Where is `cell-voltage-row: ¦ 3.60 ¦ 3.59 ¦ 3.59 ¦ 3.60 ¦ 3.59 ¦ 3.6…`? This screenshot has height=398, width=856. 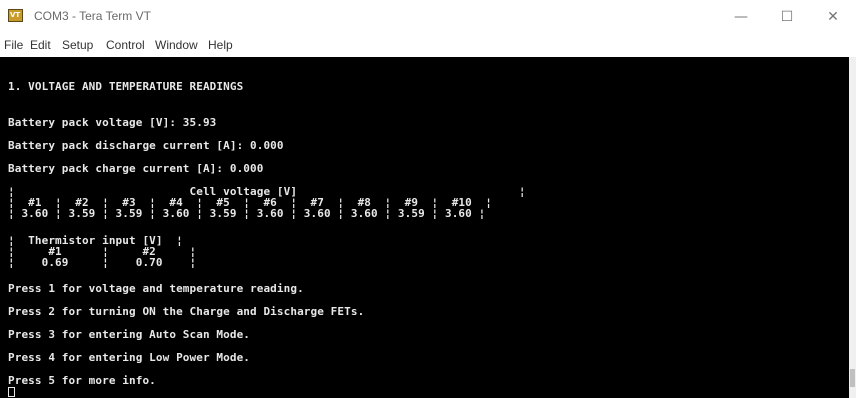
cell-voltage-row: ¦ 3.60 ¦ 3.59 ¦ 3.59 ¦ 3.60 ¦ 3.59 ¦ 3.6… is located at coordinates (247, 213).